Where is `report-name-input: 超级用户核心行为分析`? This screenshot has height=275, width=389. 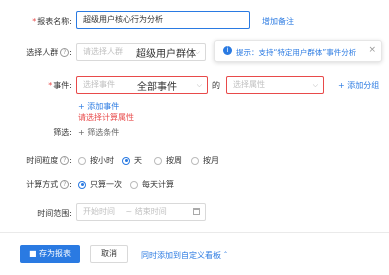
report-name-input: 超级用户核心行为分析 is located at coordinates (163, 20).